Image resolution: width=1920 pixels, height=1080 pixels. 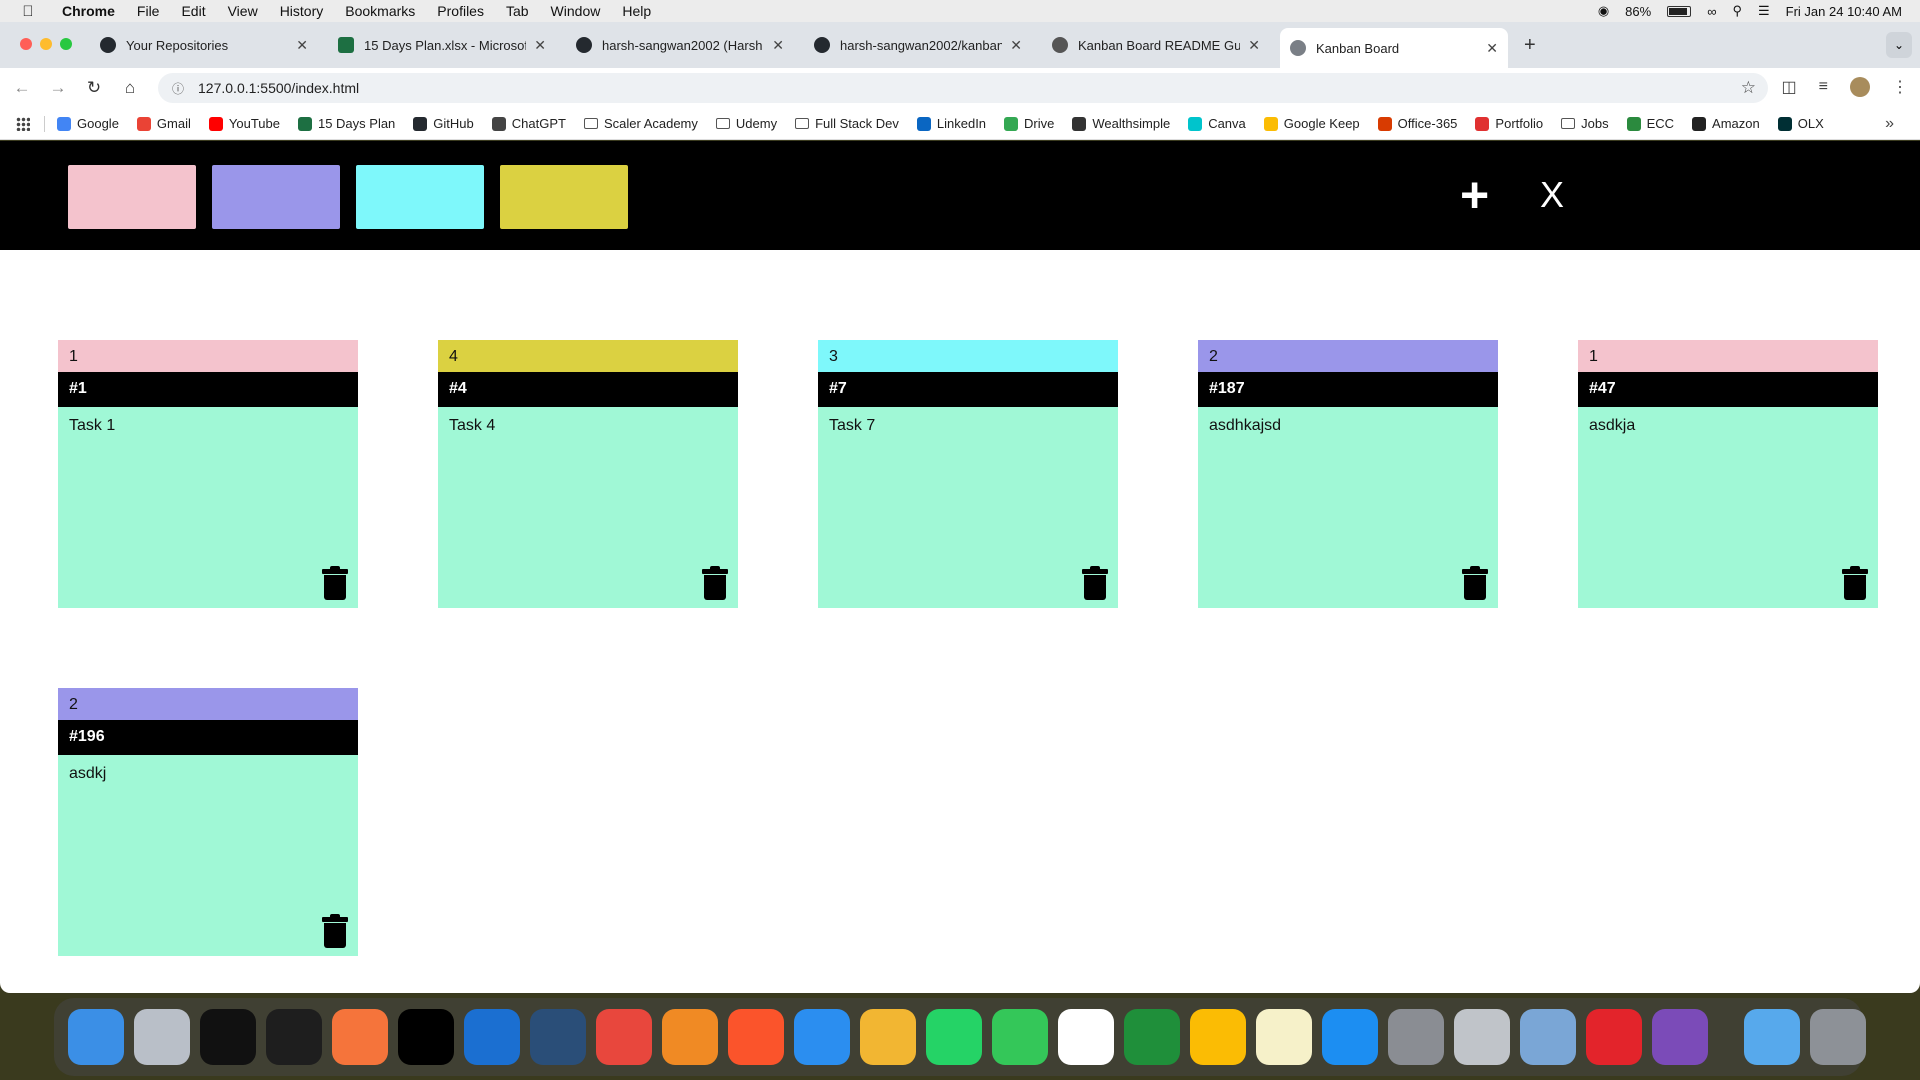 What do you see at coordinates (1474, 195) in the screenshot?
I see `add-ticket-button: +` at bounding box center [1474, 195].